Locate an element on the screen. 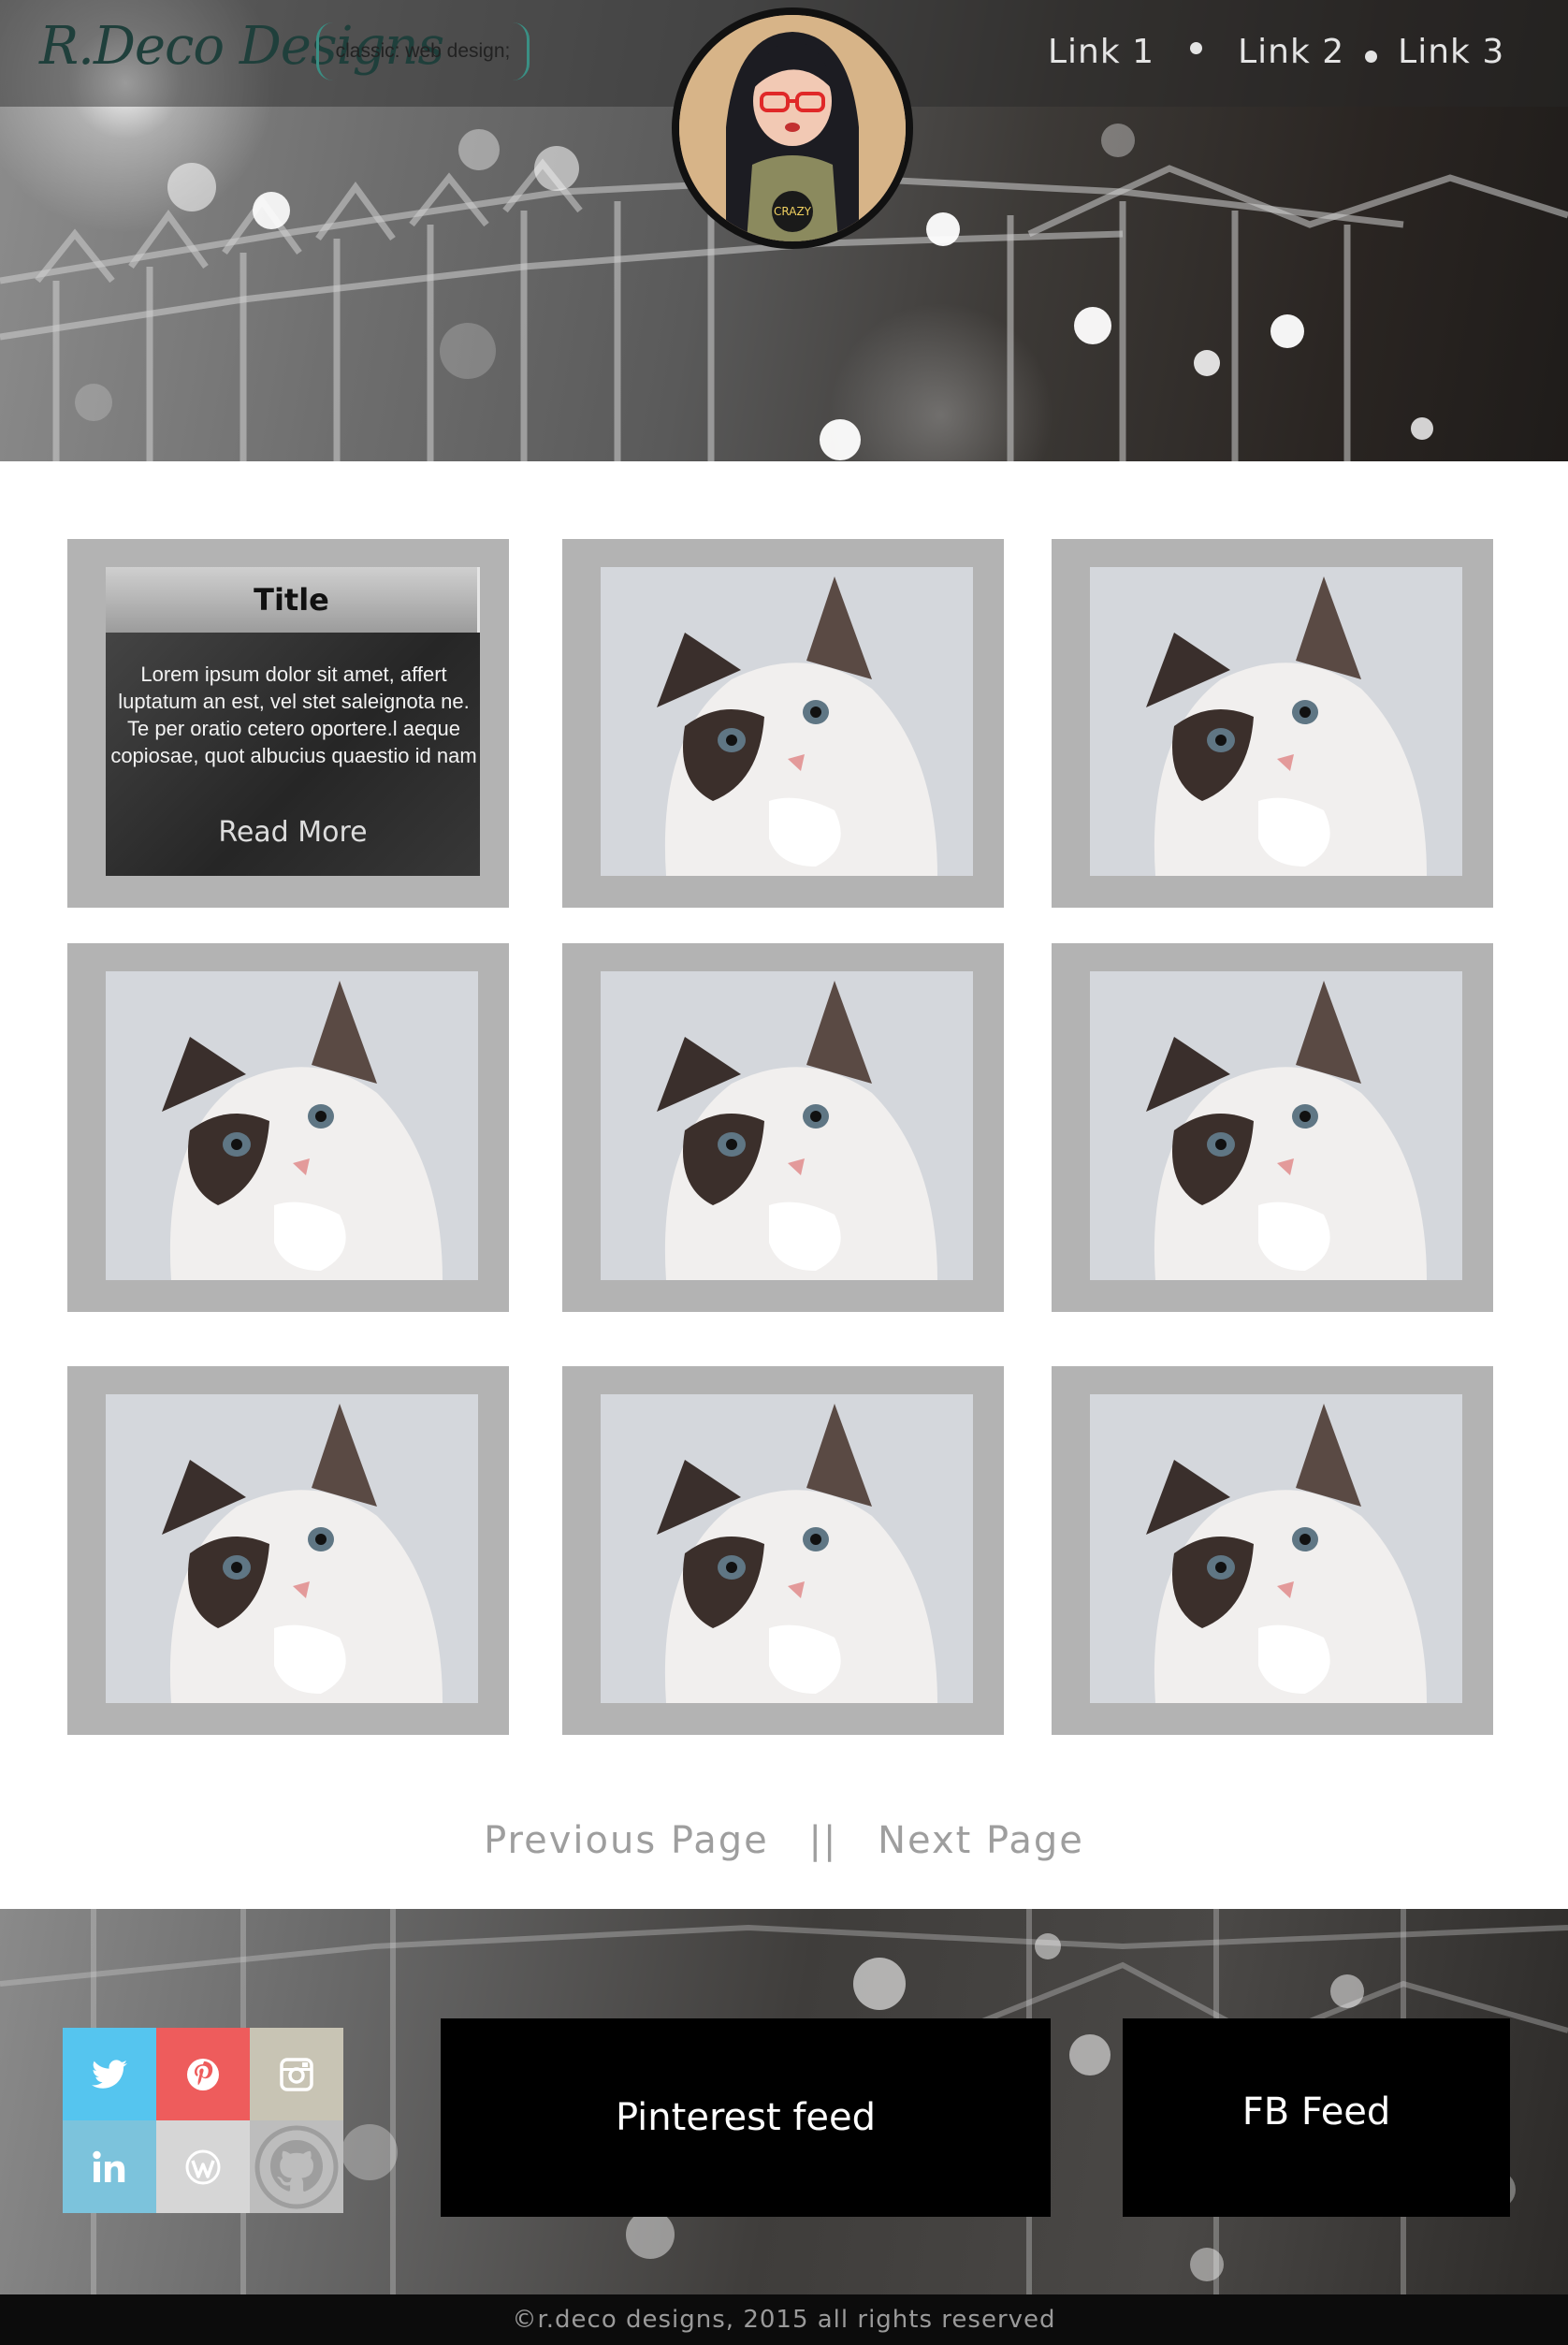 This screenshot has height=2345, width=1568. github-icon is located at coordinates (296, 2166).